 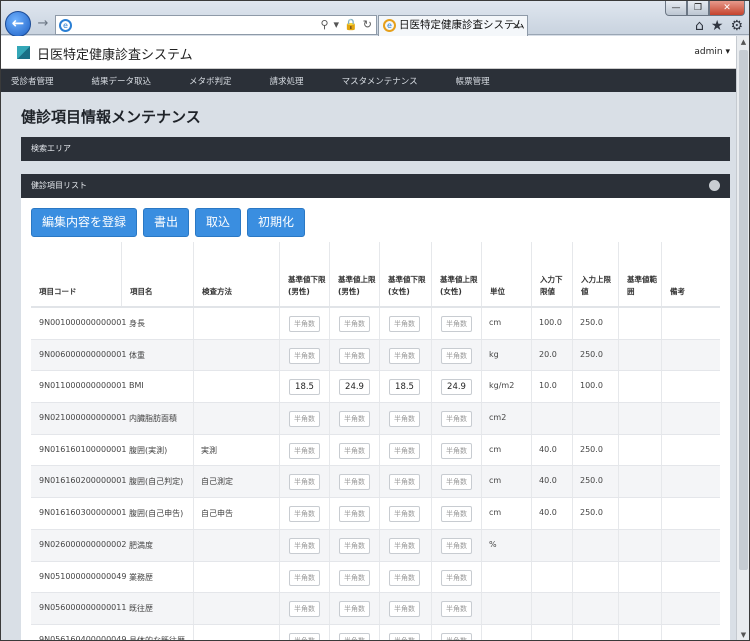 What do you see at coordinates (210, 81) in the screenshot?
I see `nav-item-metabo: メタボ判定` at bounding box center [210, 81].